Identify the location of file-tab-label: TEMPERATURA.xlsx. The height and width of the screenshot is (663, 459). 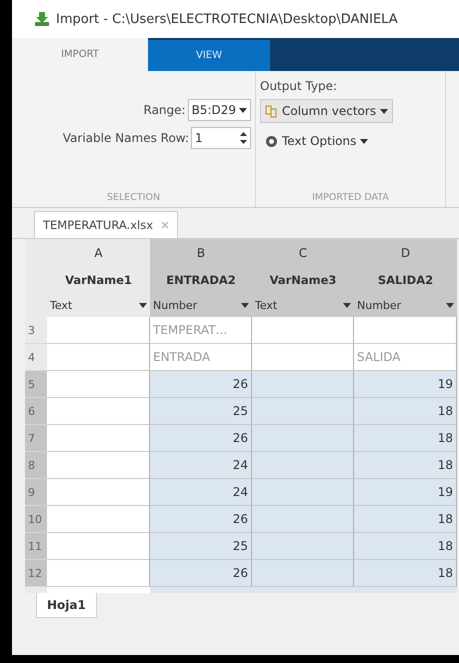
(98, 225).